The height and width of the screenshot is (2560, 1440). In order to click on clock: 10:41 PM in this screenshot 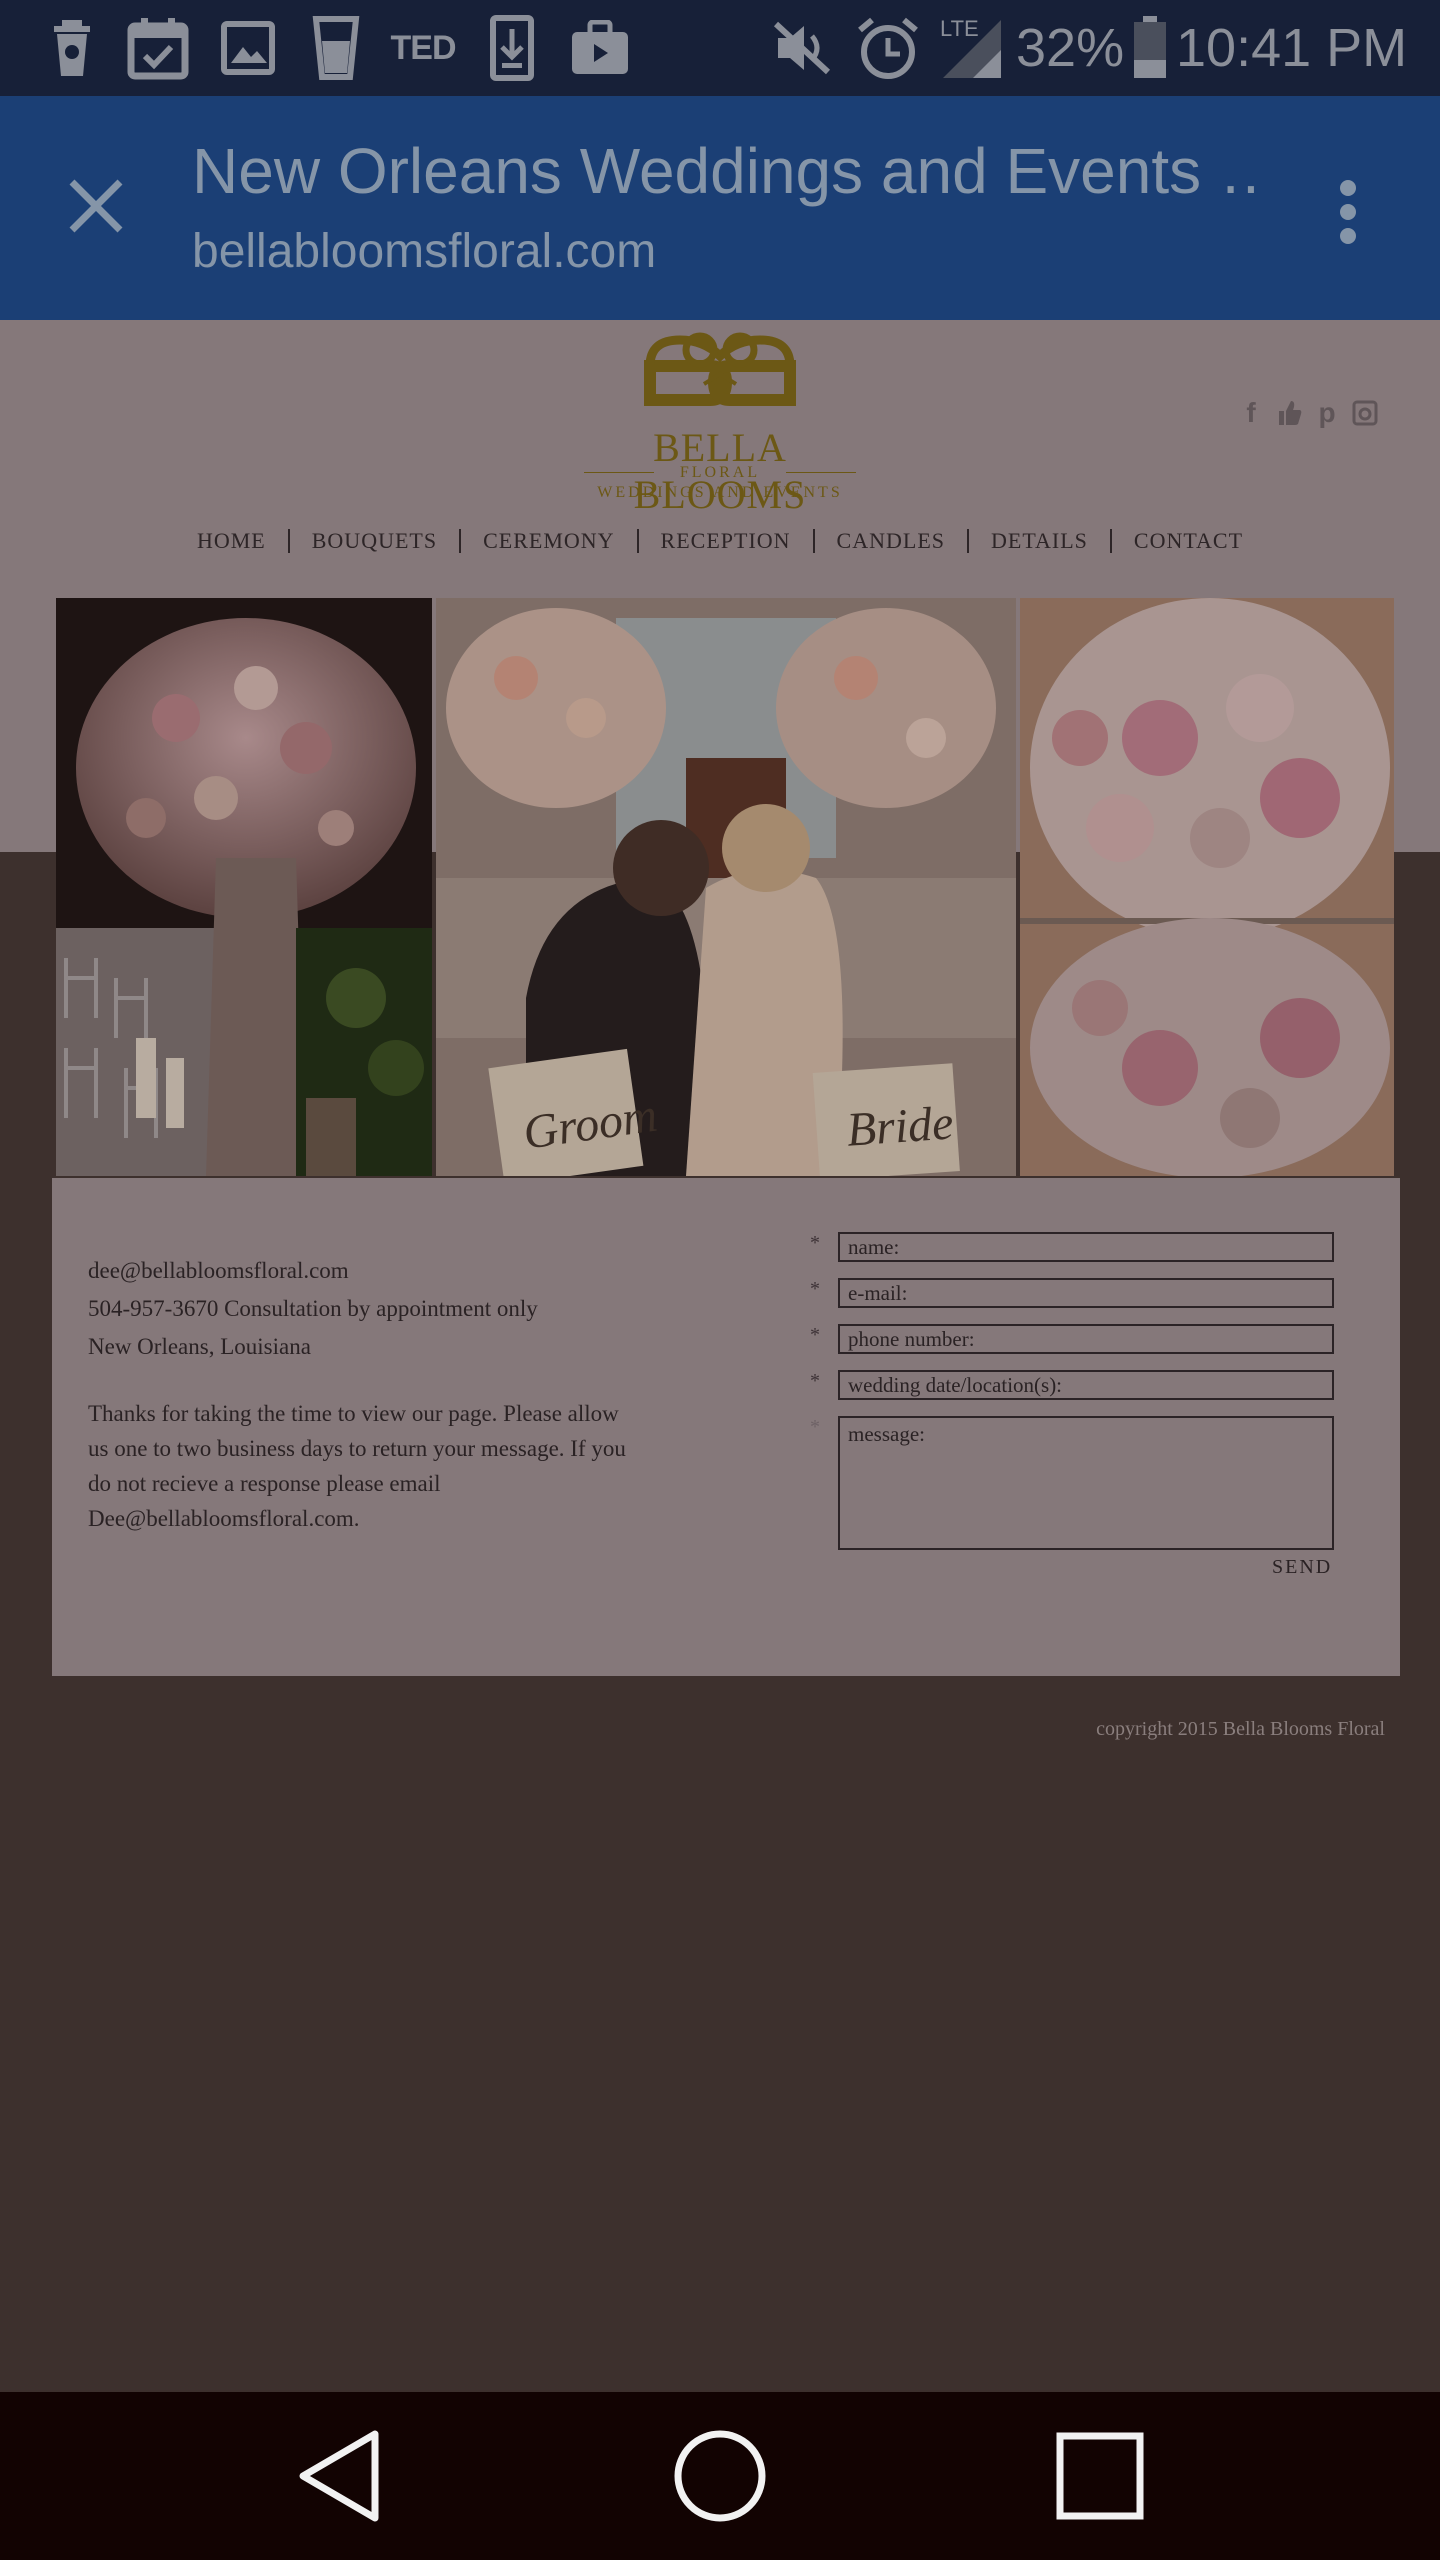, I will do `click(1292, 48)`.